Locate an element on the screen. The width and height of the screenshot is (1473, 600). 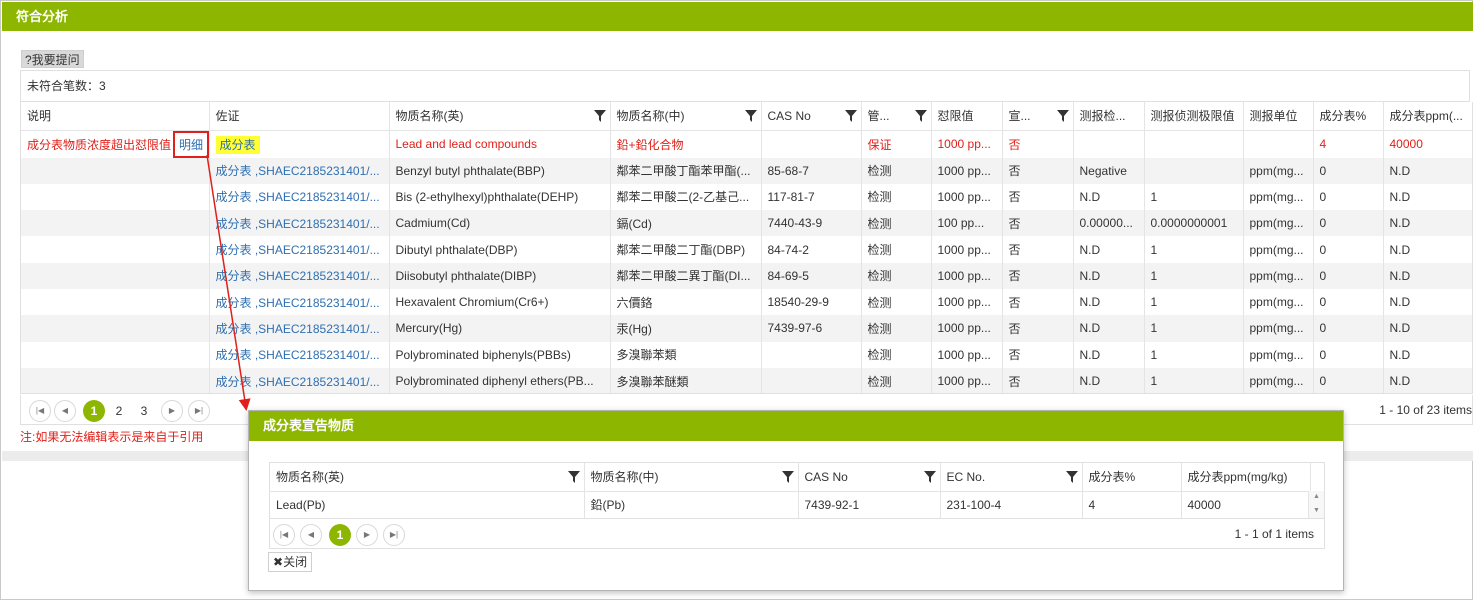
name-en-cell: Polybrominated biphenyls(PBBs) is located at coordinates (500, 354).